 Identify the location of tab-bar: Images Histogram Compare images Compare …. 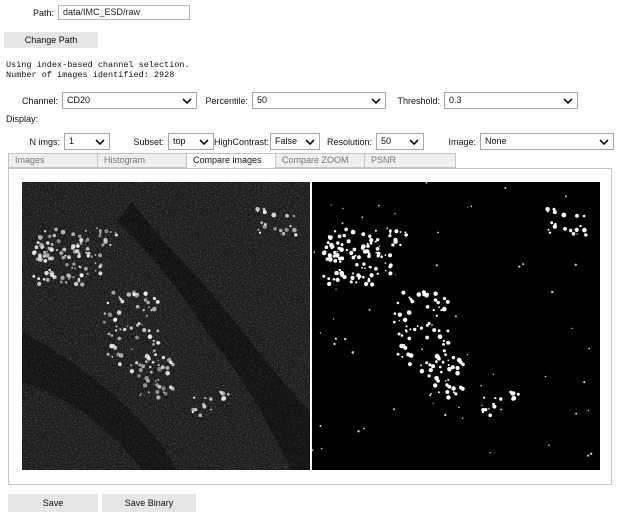
(310, 161).